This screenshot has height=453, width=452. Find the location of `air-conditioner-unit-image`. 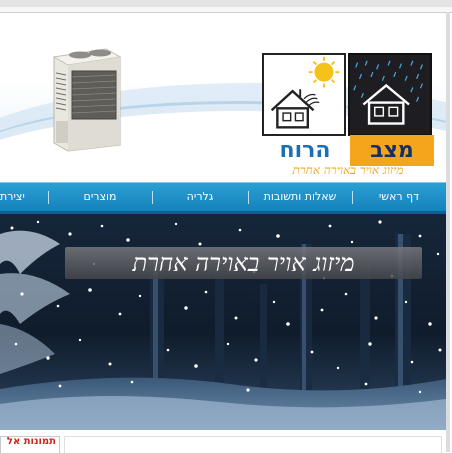

air-conditioner-unit-image is located at coordinates (87, 100).